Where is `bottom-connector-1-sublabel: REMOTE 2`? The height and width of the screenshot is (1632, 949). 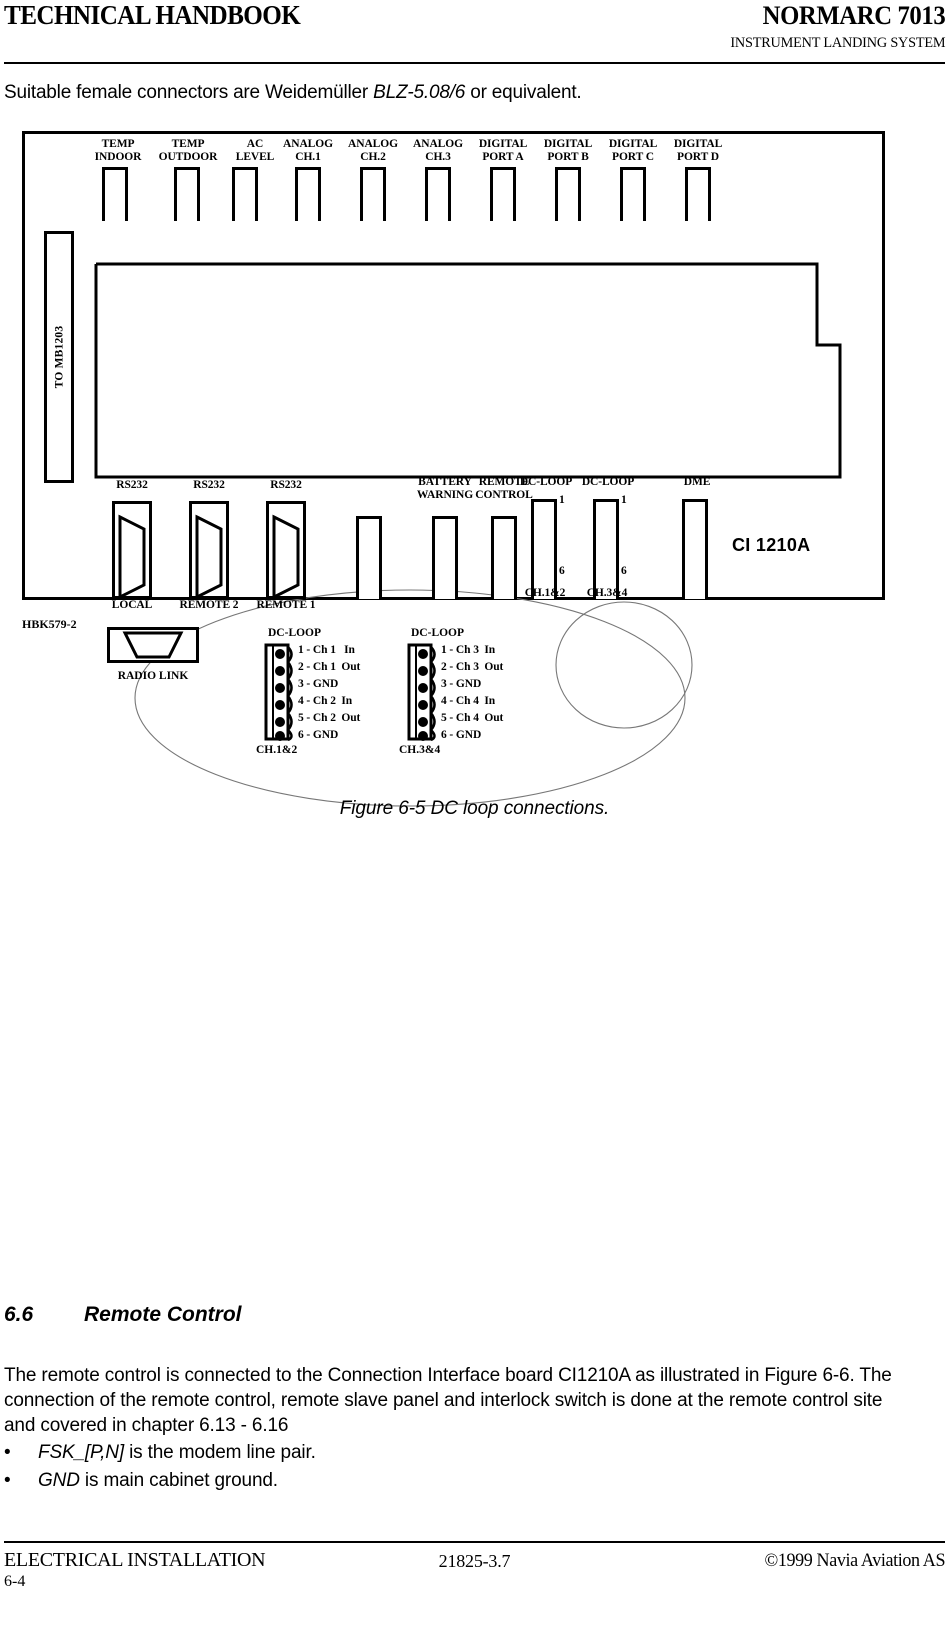
bottom-connector-1-sublabel: REMOTE 2 is located at coordinates (209, 605).